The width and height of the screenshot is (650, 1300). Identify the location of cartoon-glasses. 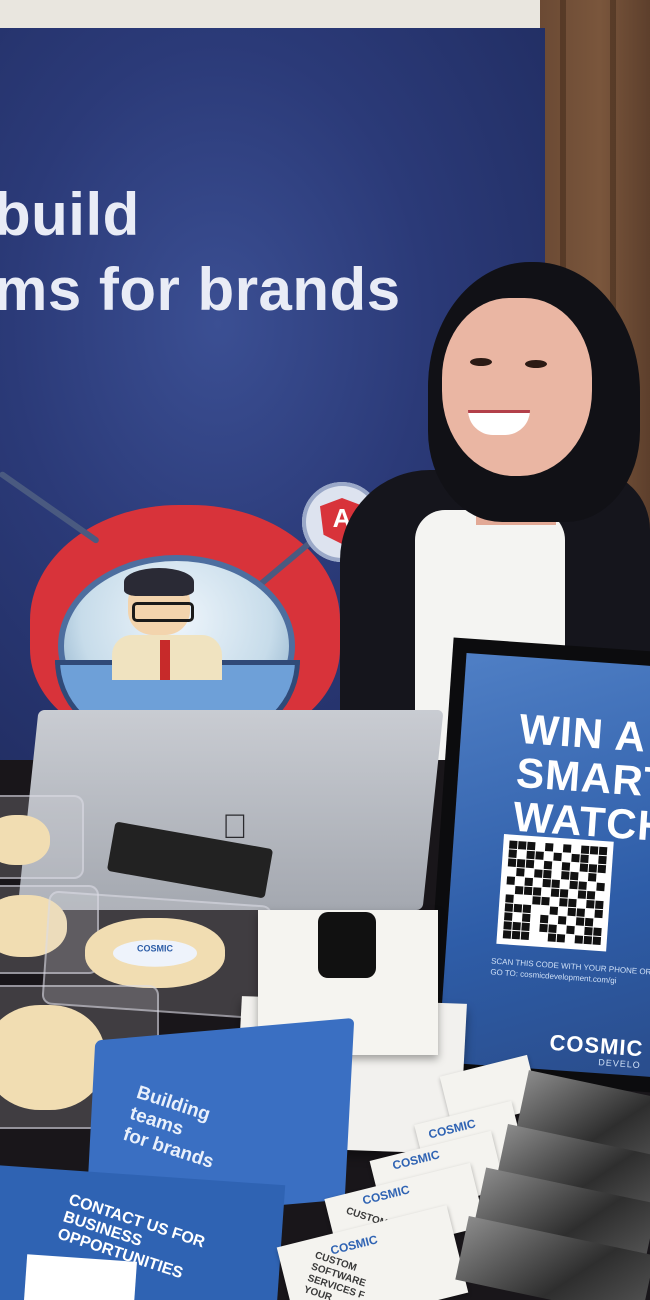
(163, 612).